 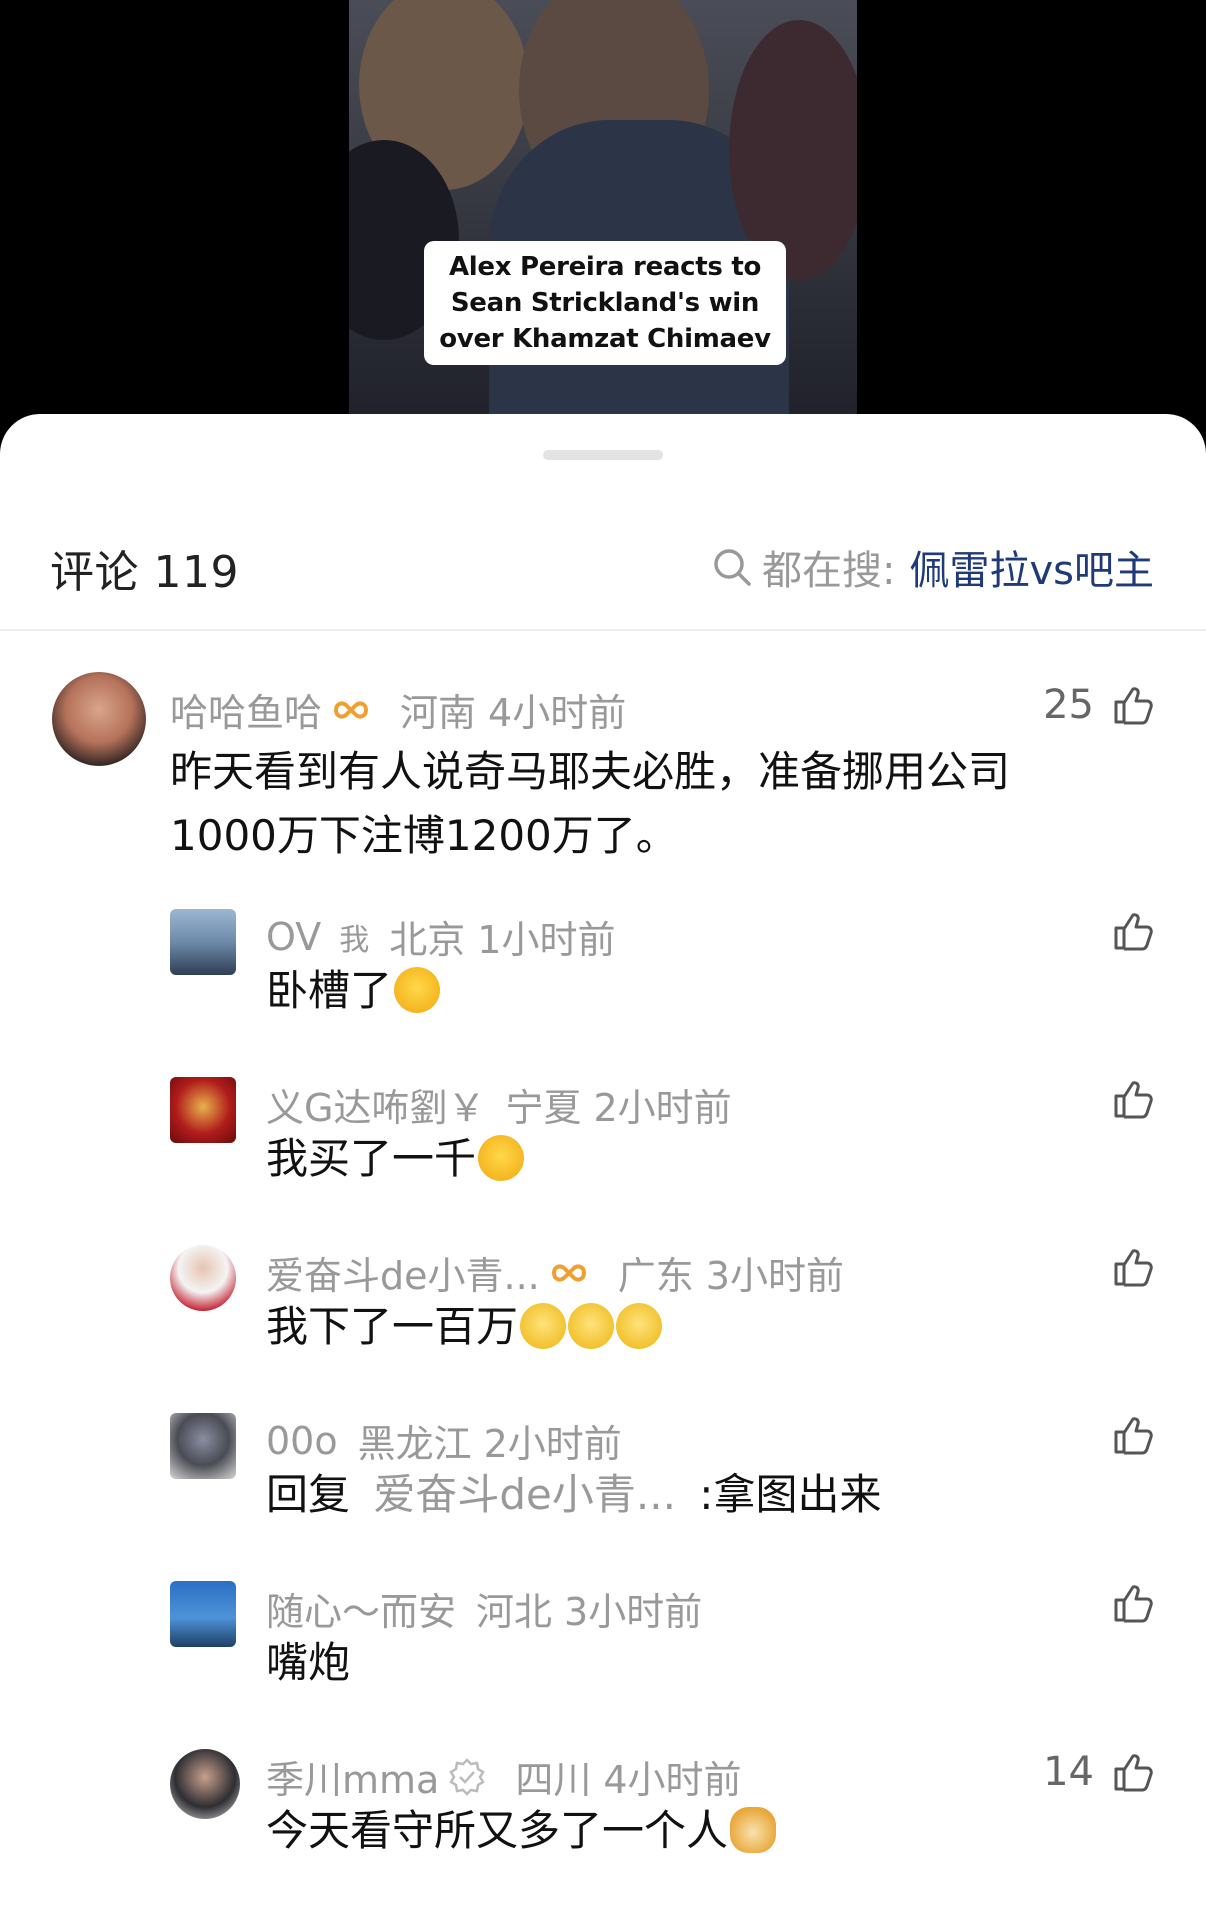 What do you see at coordinates (144, 572) in the screenshot?
I see `comments-count-title: 评论 119` at bounding box center [144, 572].